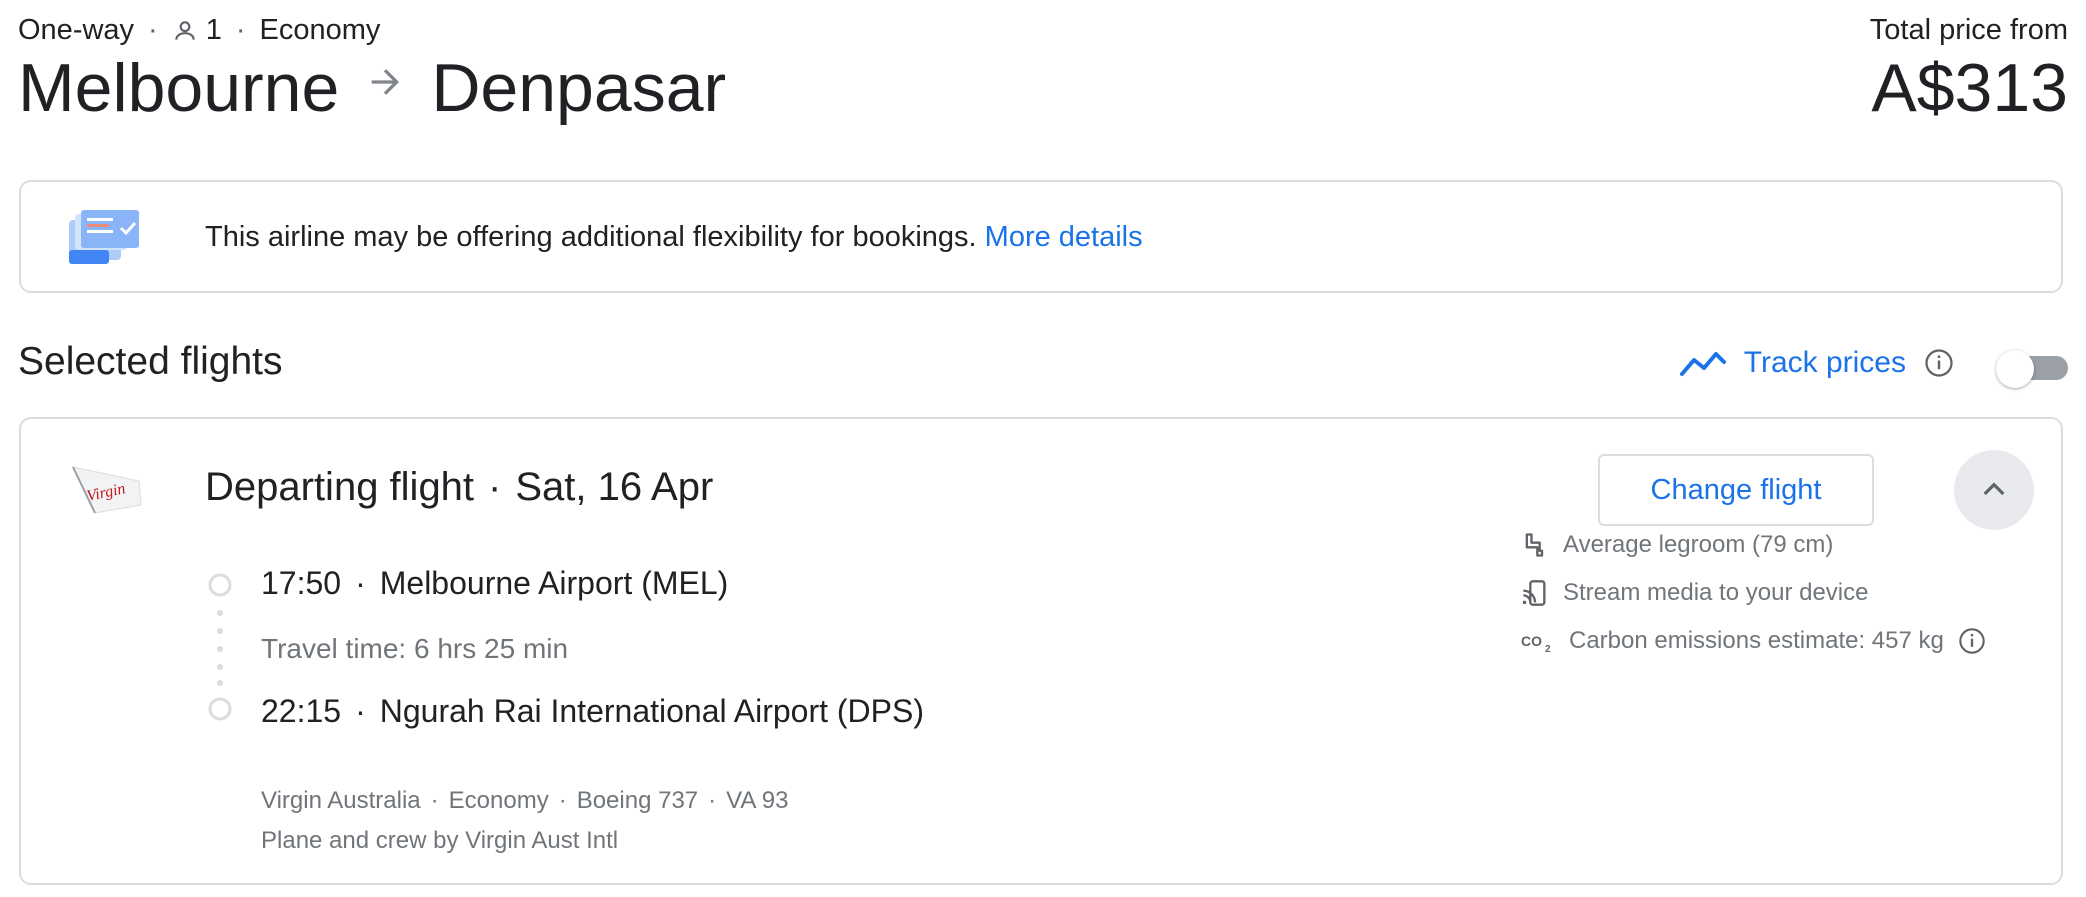 Image resolution: width=2086 pixels, height=897 pixels. Describe the element at coordinates (651, 711) in the screenshot. I see `arrival-airport: Ngurah Rai International Airport (DPS)` at that location.